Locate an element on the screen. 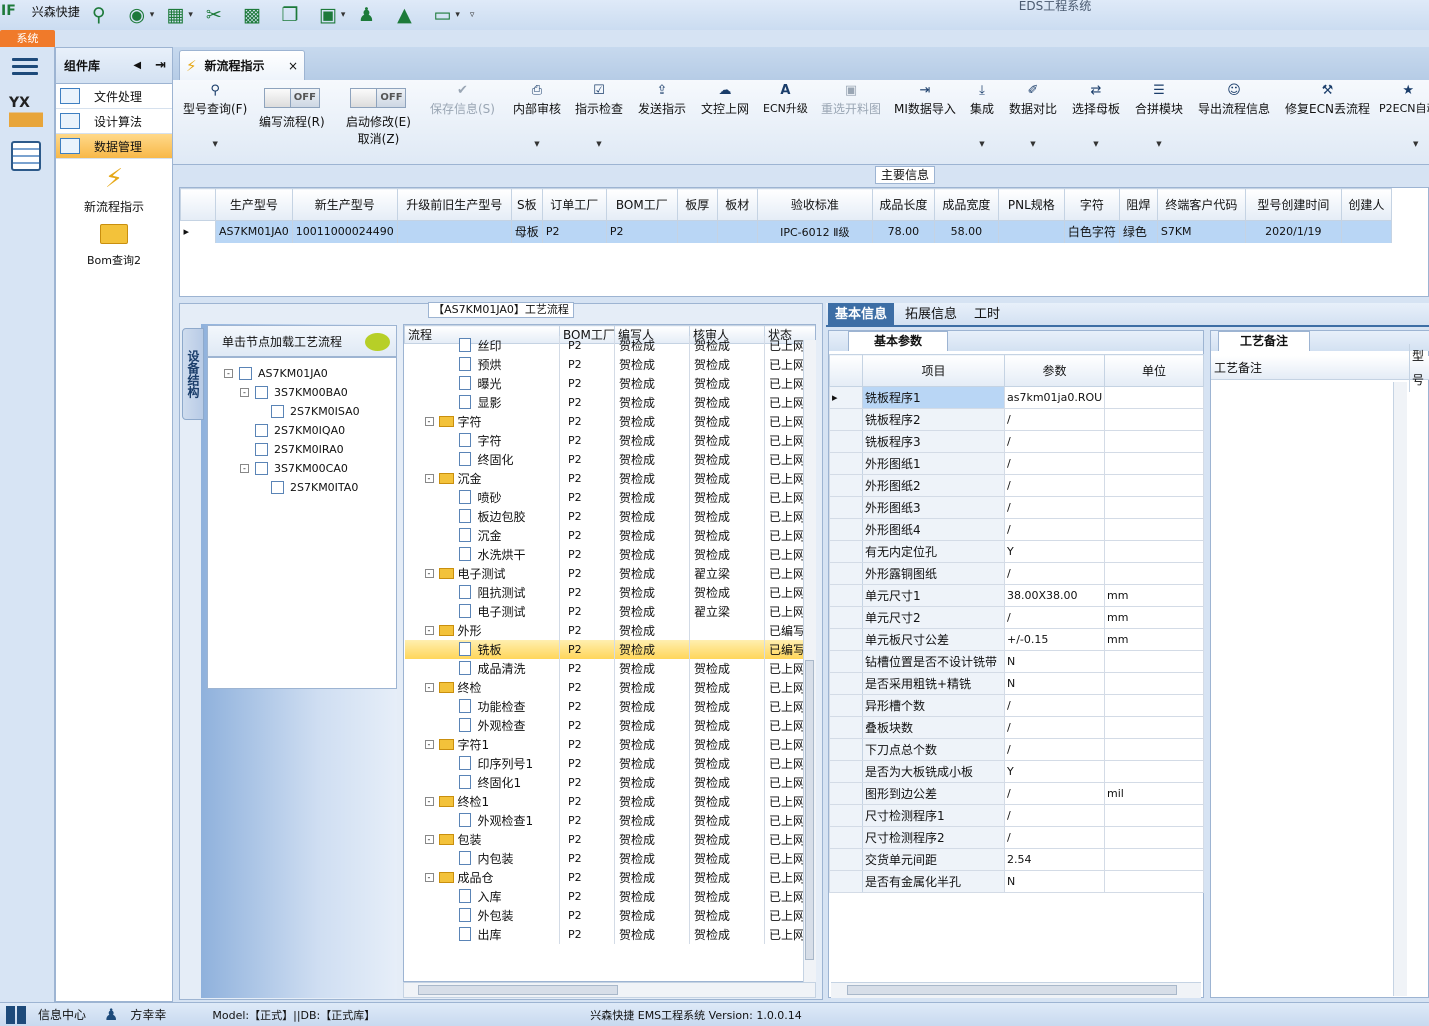 Image resolution: width=1429 pixels, height=1026 pixels. table-row: - 终检1 P2 贺检成 贺检成 已上网 is located at coordinates (609, 801).